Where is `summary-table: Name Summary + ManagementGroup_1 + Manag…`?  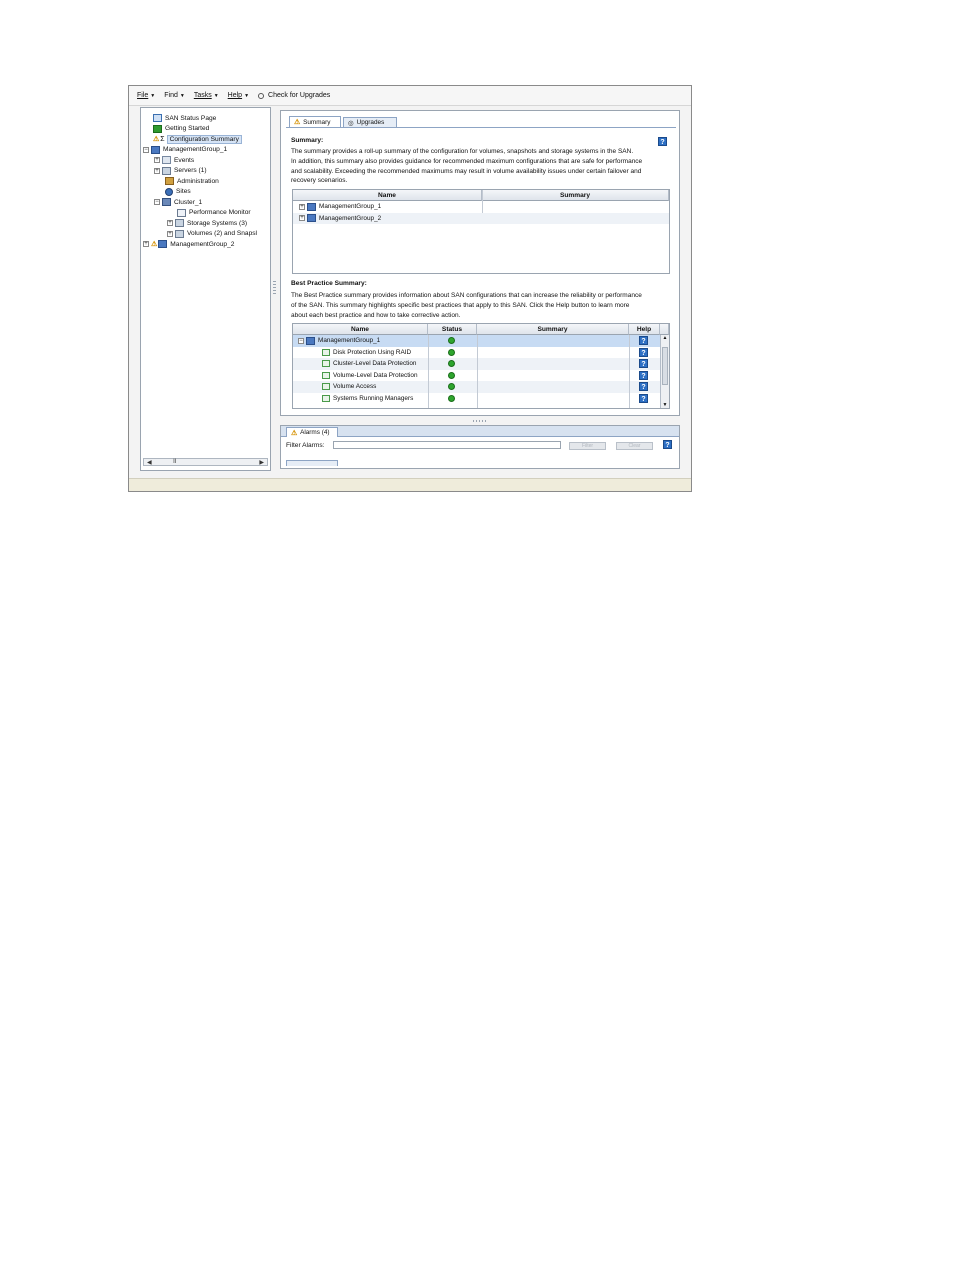
summary-table: Name Summary + ManagementGroup_1 + Manag… is located at coordinates (481, 231).